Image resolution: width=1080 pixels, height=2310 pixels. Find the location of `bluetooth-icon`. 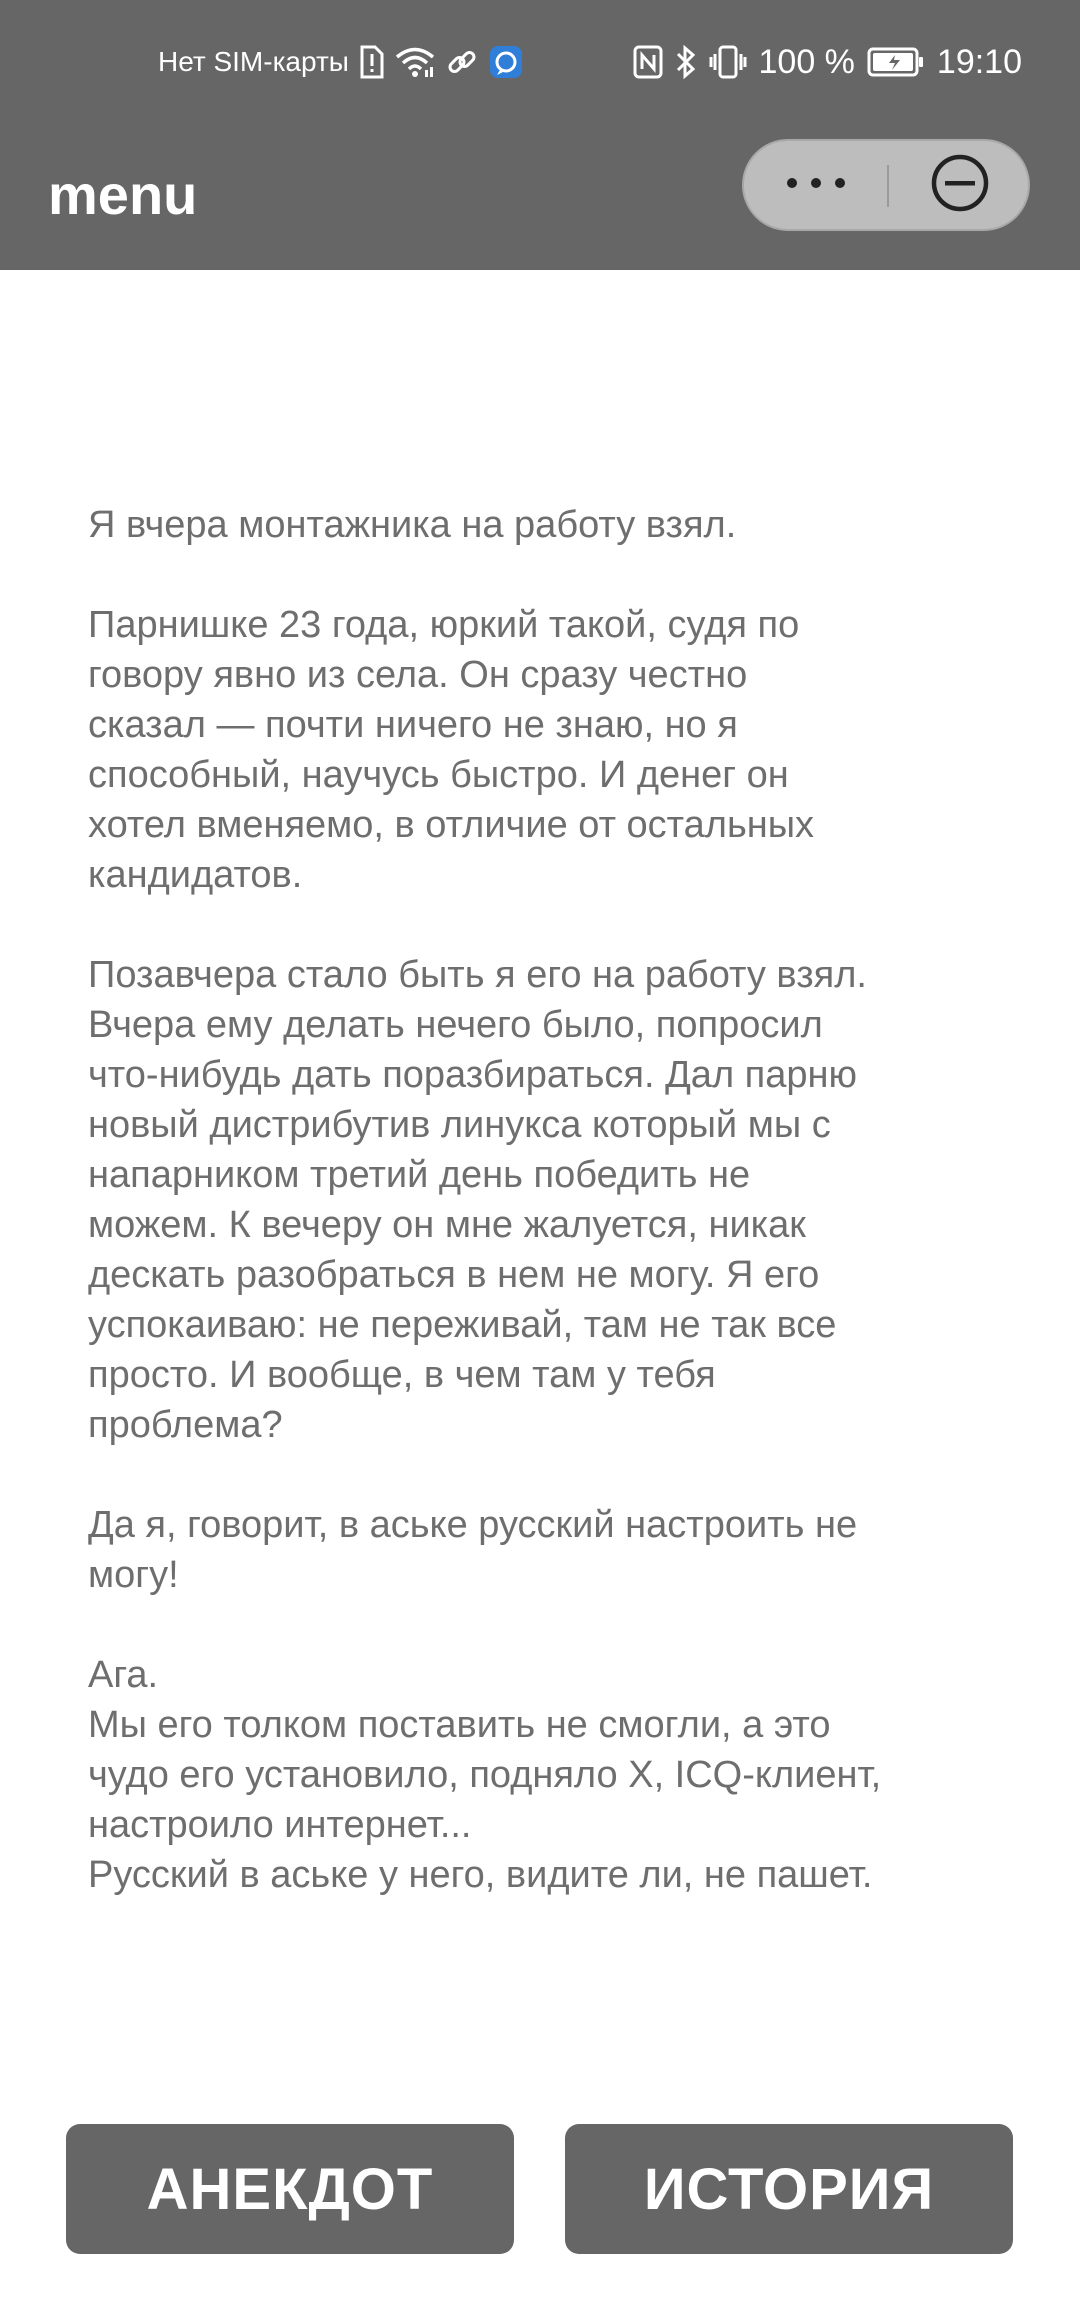

bluetooth-icon is located at coordinates (686, 62).